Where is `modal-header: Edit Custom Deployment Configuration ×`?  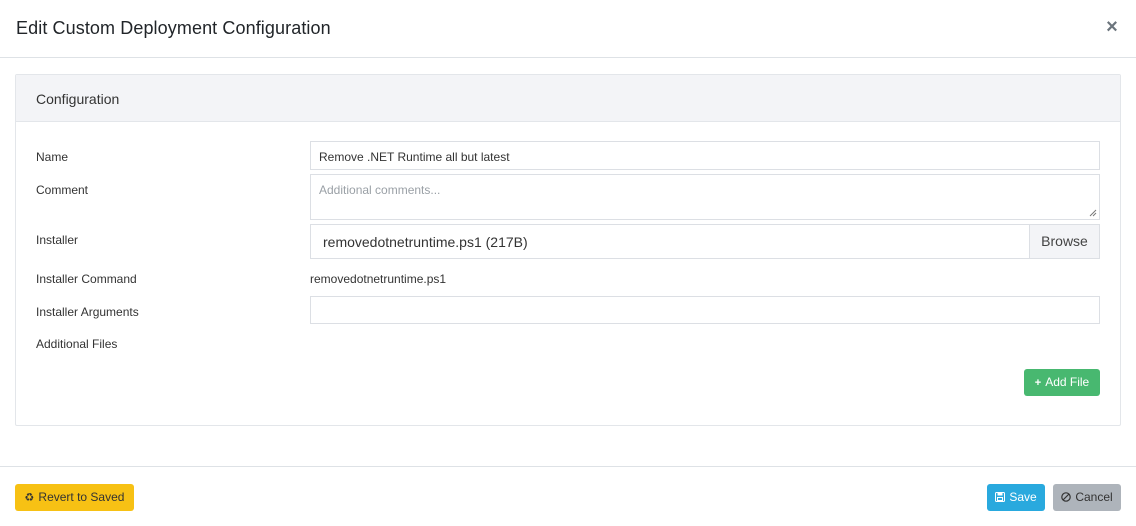 modal-header: Edit Custom Deployment Configuration × is located at coordinates (568, 29).